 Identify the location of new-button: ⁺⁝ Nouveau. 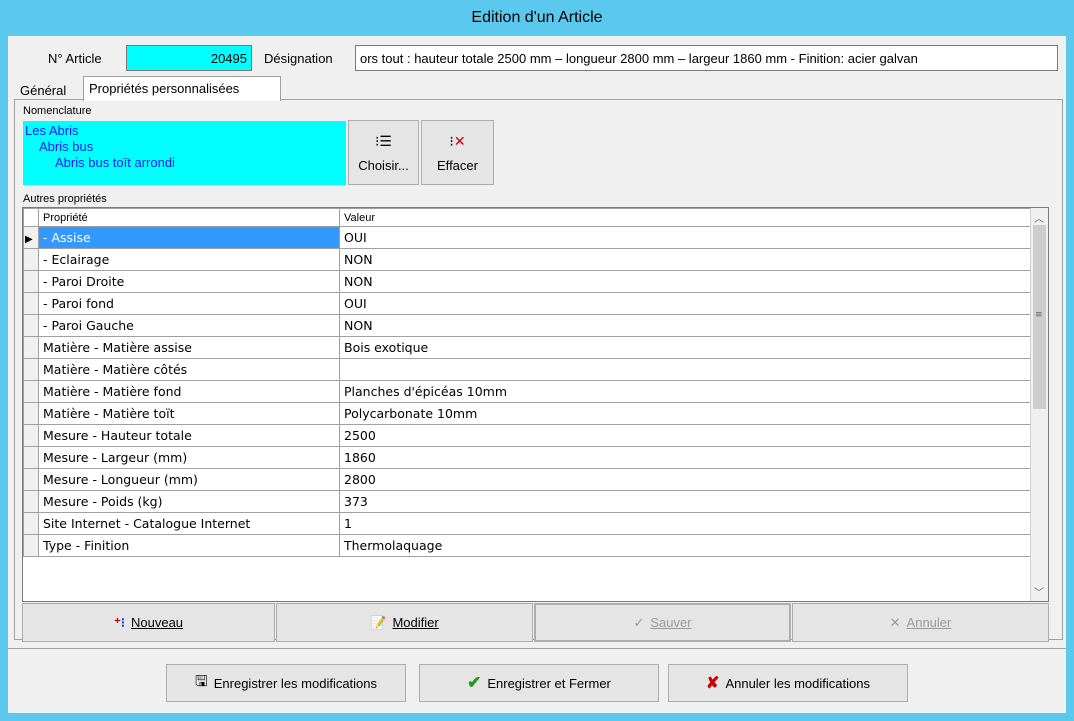
(148, 622).